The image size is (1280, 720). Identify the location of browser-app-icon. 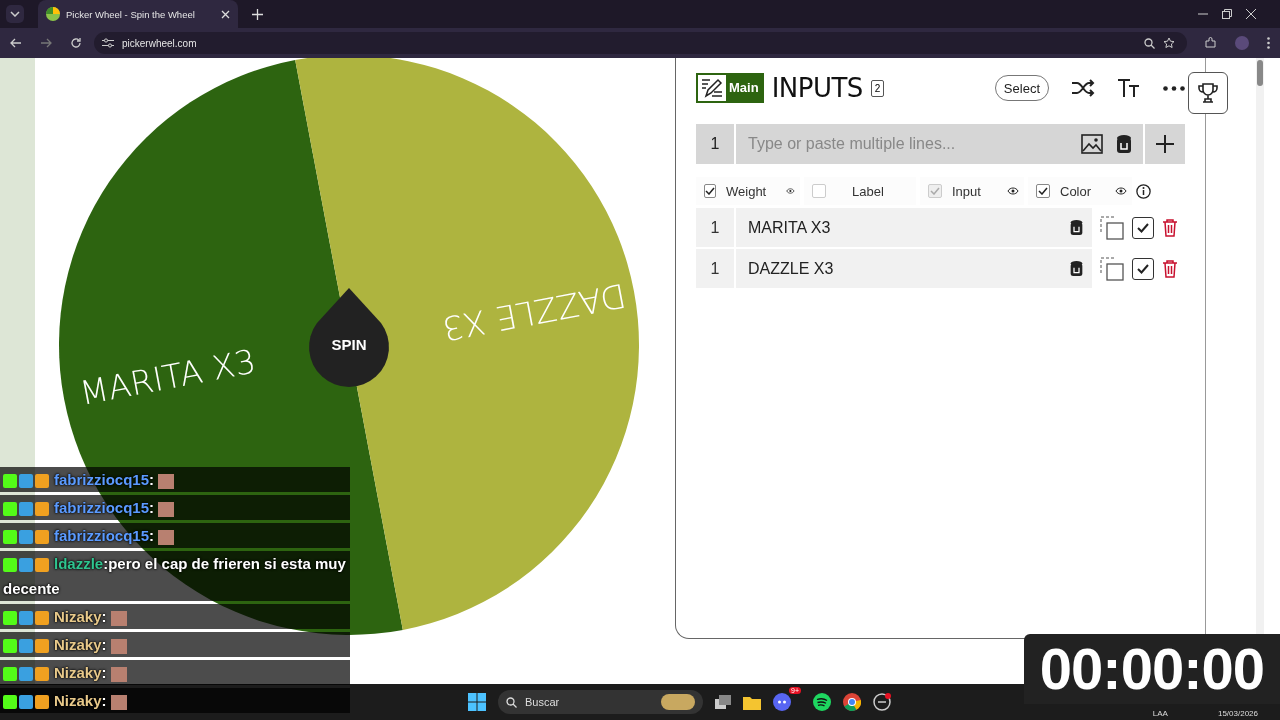
(852, 702).